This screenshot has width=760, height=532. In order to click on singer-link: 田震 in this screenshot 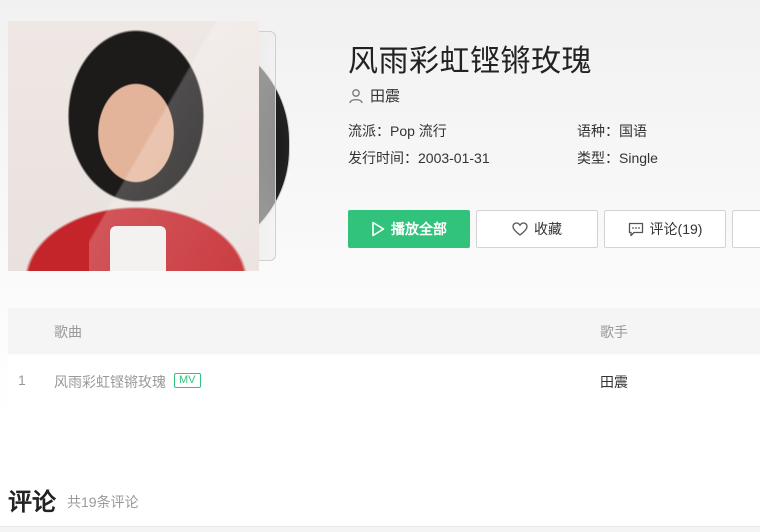, I will do `click(385, 95)`.